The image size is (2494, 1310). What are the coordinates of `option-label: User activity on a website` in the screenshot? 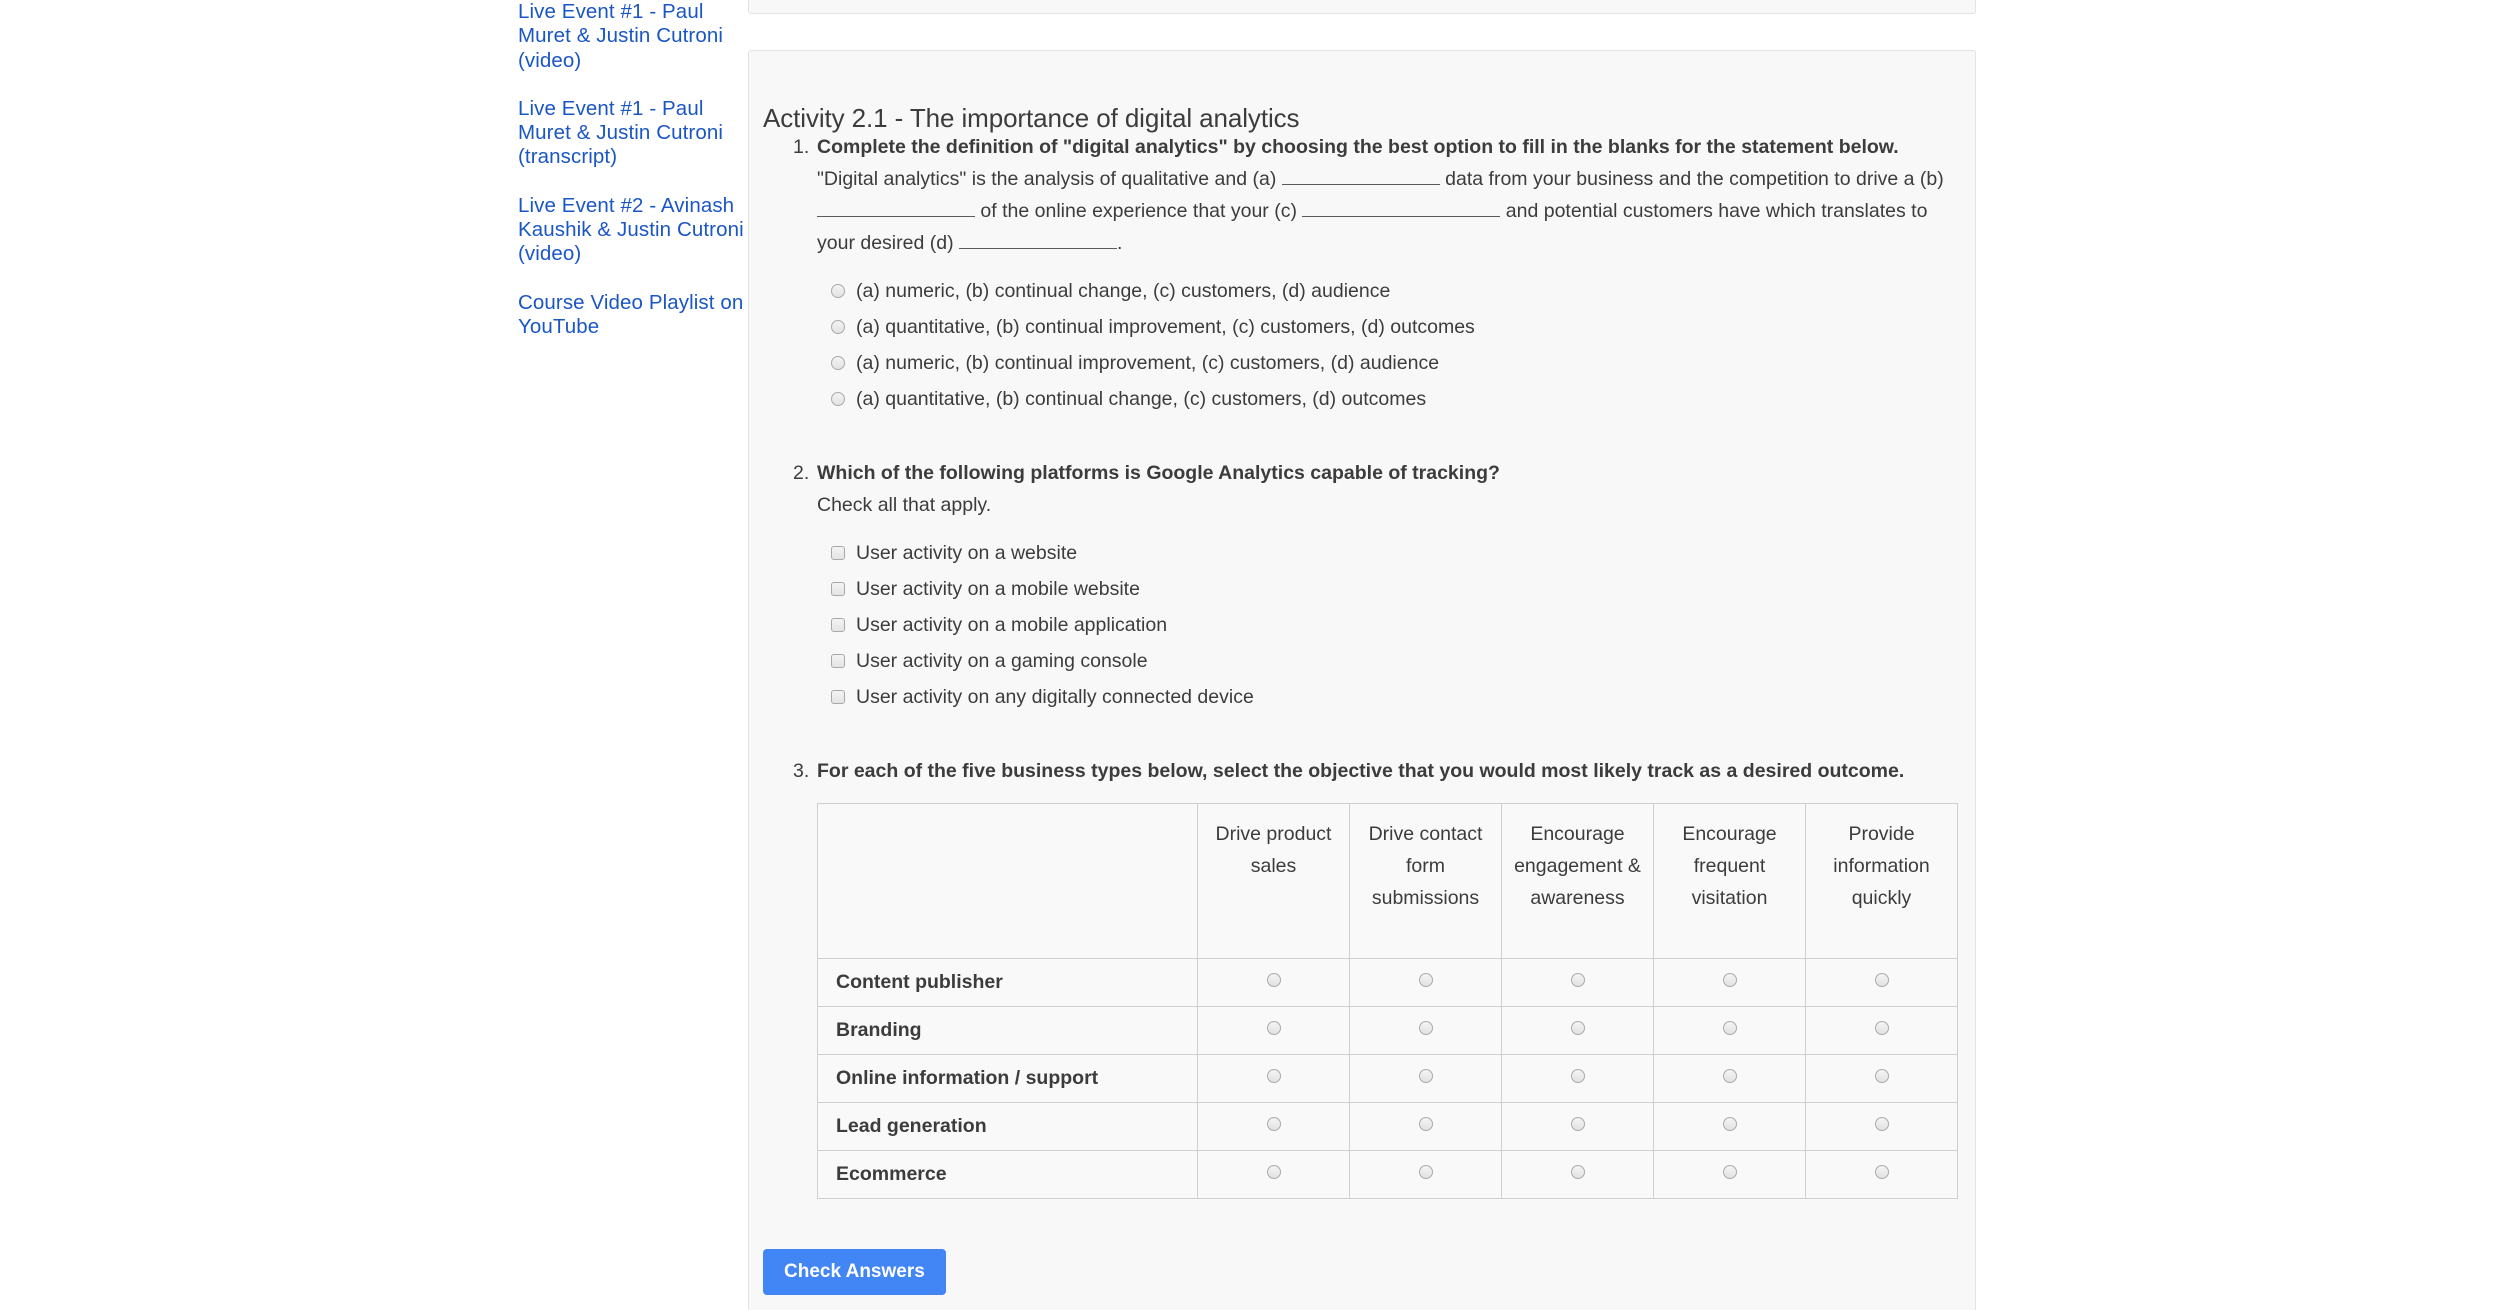 It's located at (967, 553).